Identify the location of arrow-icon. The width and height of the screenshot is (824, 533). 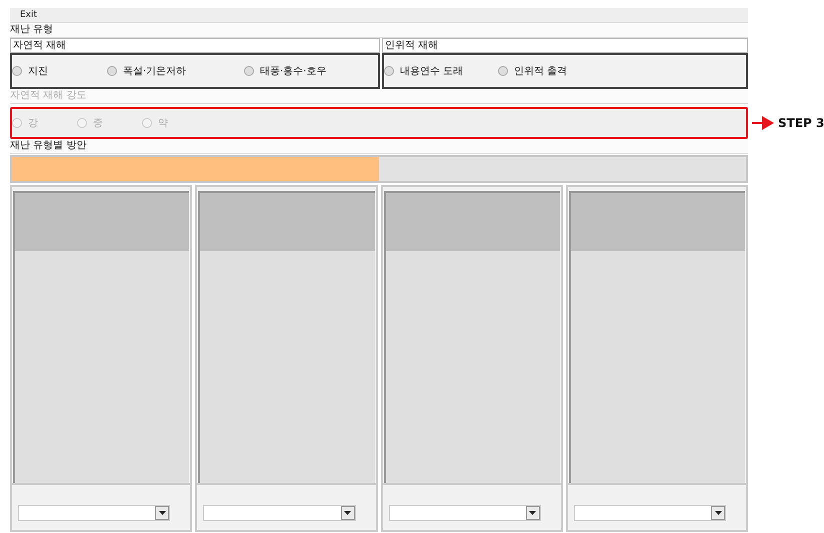
(763, 123).